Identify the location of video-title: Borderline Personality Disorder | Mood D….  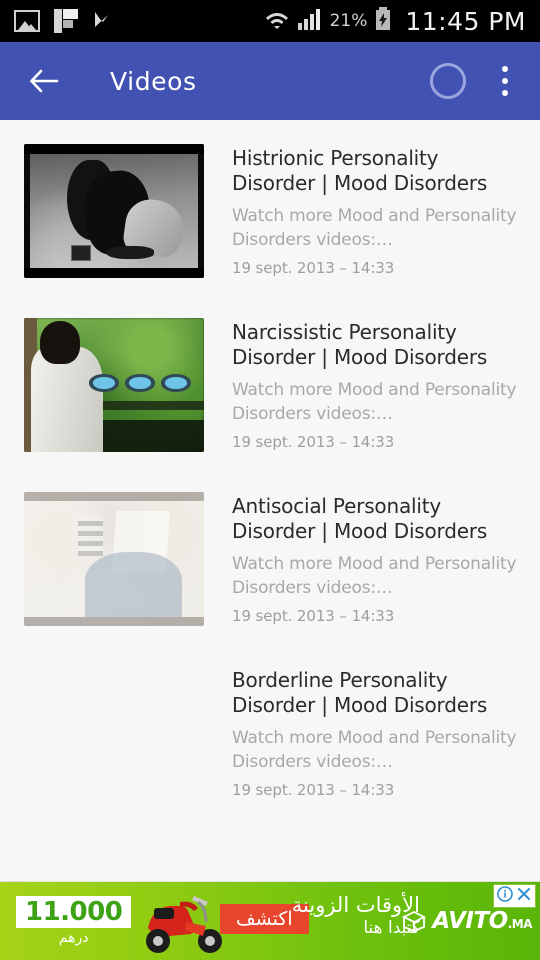
(360, 692).